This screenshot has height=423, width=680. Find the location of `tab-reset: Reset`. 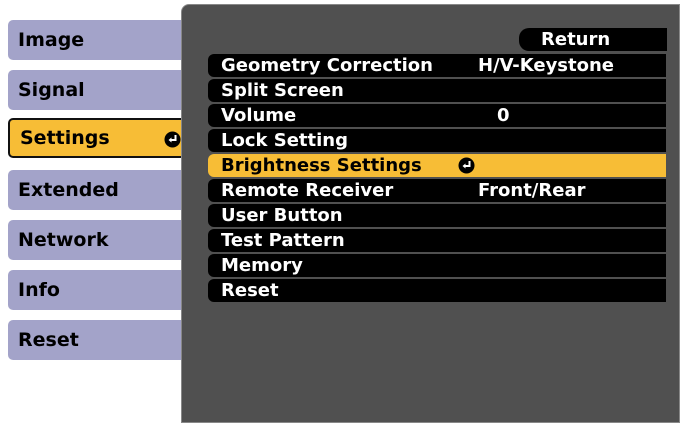

tab-reset: Reset is located at coordinates (101, 340).